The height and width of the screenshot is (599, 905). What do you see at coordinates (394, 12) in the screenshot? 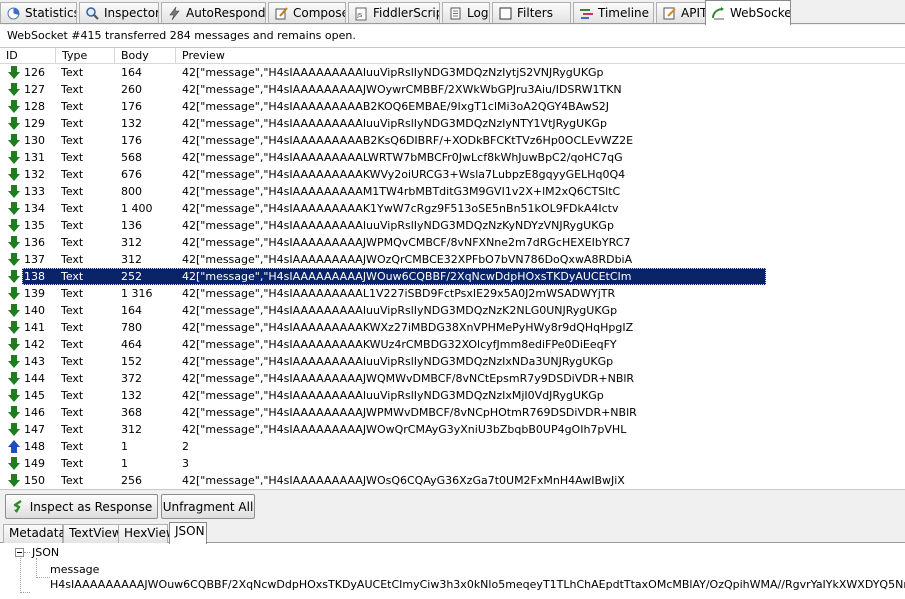
I see `tab-fiddlerscript: JS FiddlerScript` at bounding box center [394, 12].